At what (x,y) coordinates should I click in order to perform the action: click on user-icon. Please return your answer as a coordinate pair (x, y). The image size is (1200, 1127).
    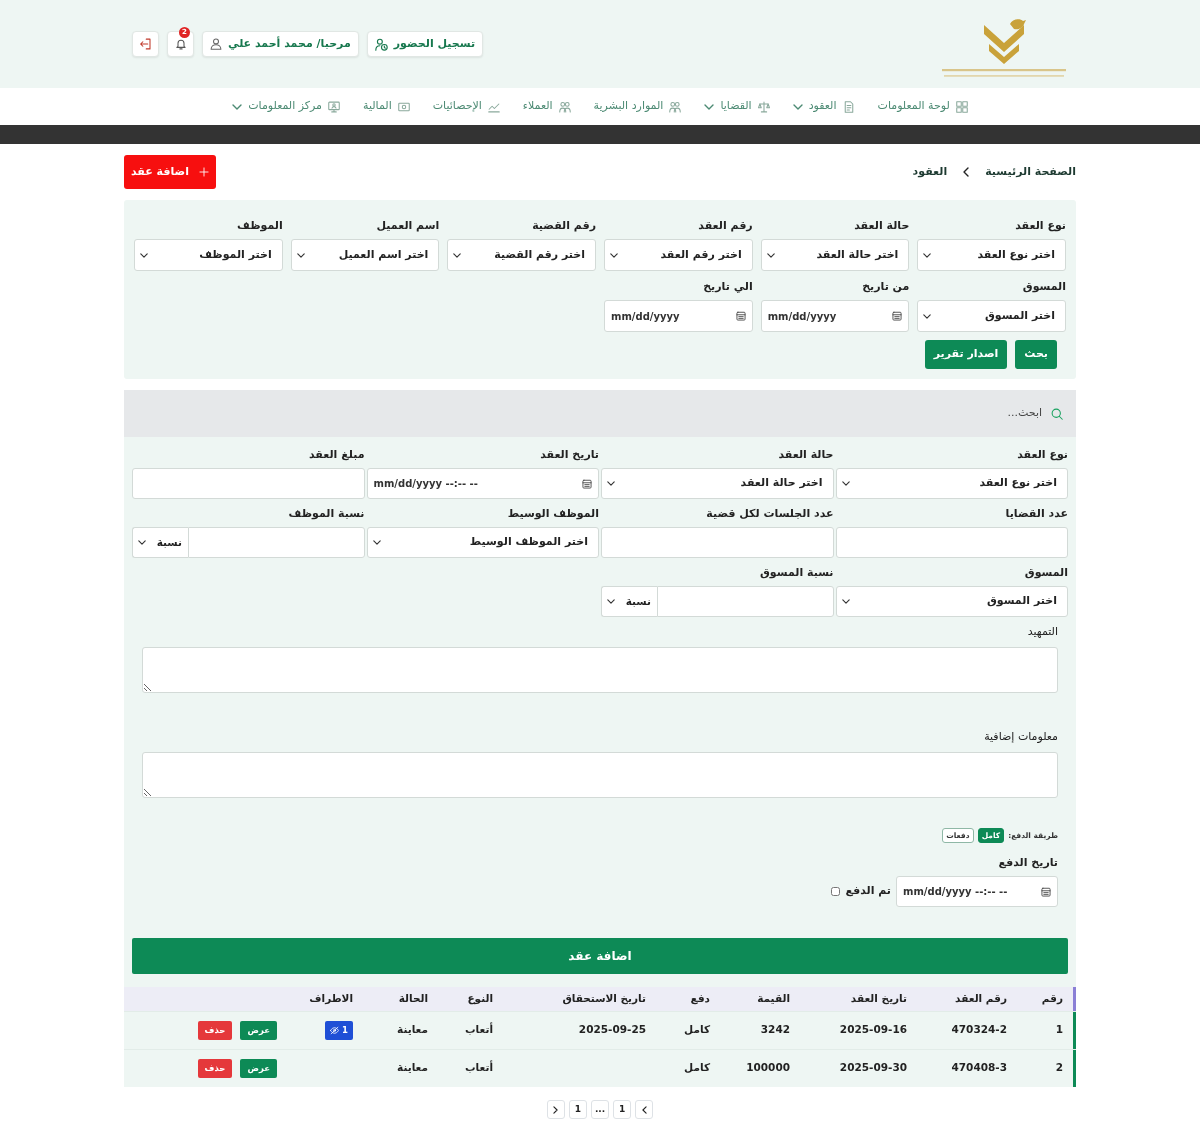
    Looking at the image, I should click on (216, 44).